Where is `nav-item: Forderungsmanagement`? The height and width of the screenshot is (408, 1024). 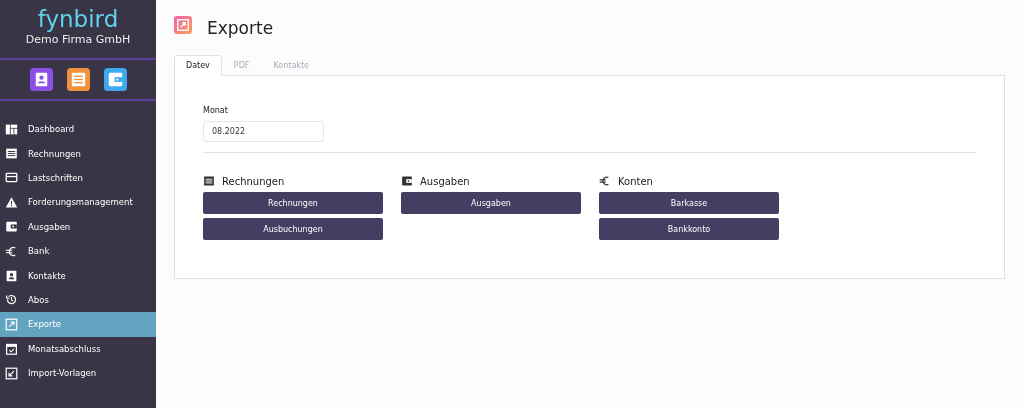
nav-item: Forderungsmanagement is located at coordinates (78, 202).